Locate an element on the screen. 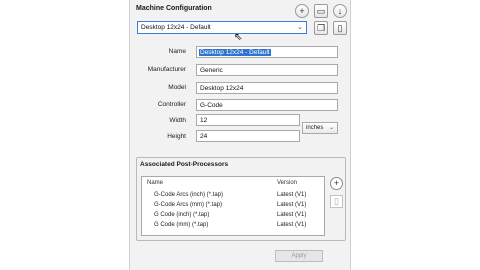  controller-input-value: G-Code is located at coordinates (211, 105).